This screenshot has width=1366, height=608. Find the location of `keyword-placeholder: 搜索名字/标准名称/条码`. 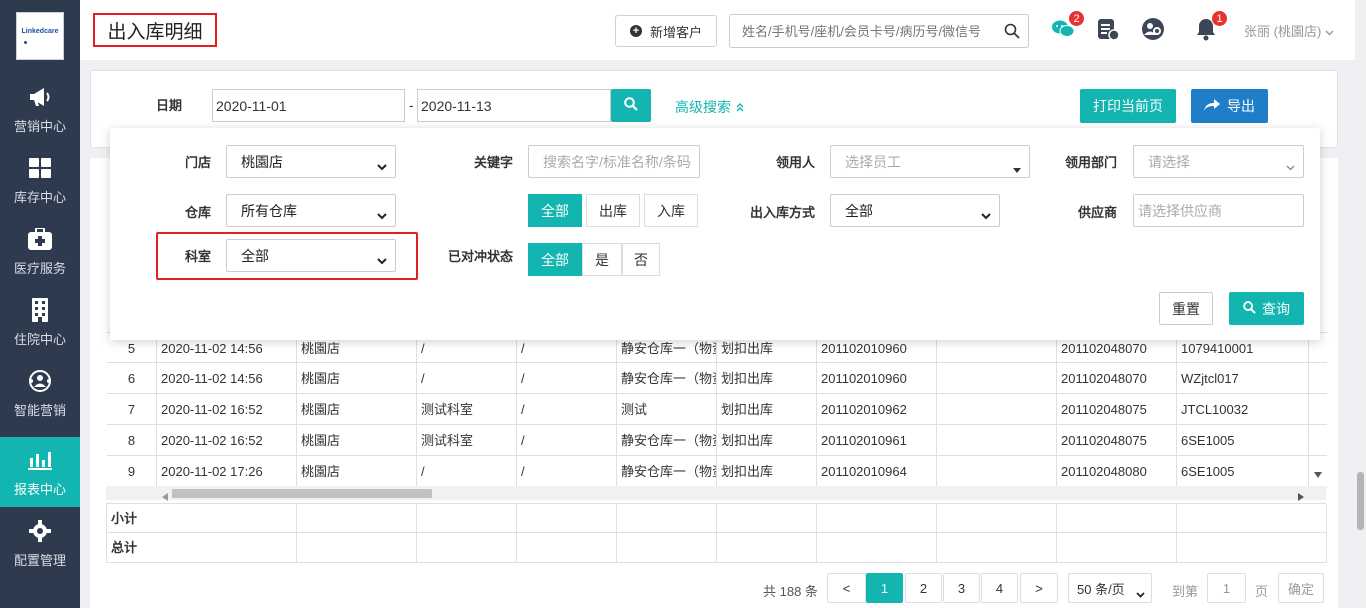

keyword-placeholder: 搜索名字/标准名称/条码 is located at coordinates (617, 161).